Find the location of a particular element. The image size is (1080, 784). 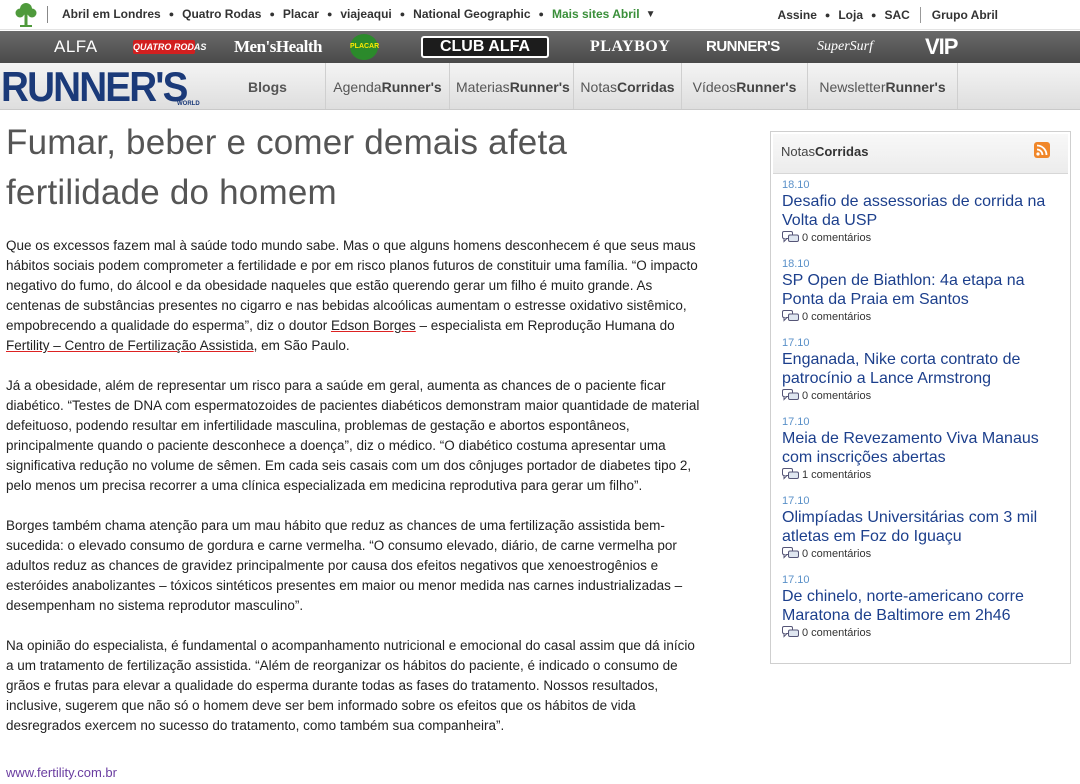

paragraph-text: , em São Paulo. is located at coordinates (301, 345).